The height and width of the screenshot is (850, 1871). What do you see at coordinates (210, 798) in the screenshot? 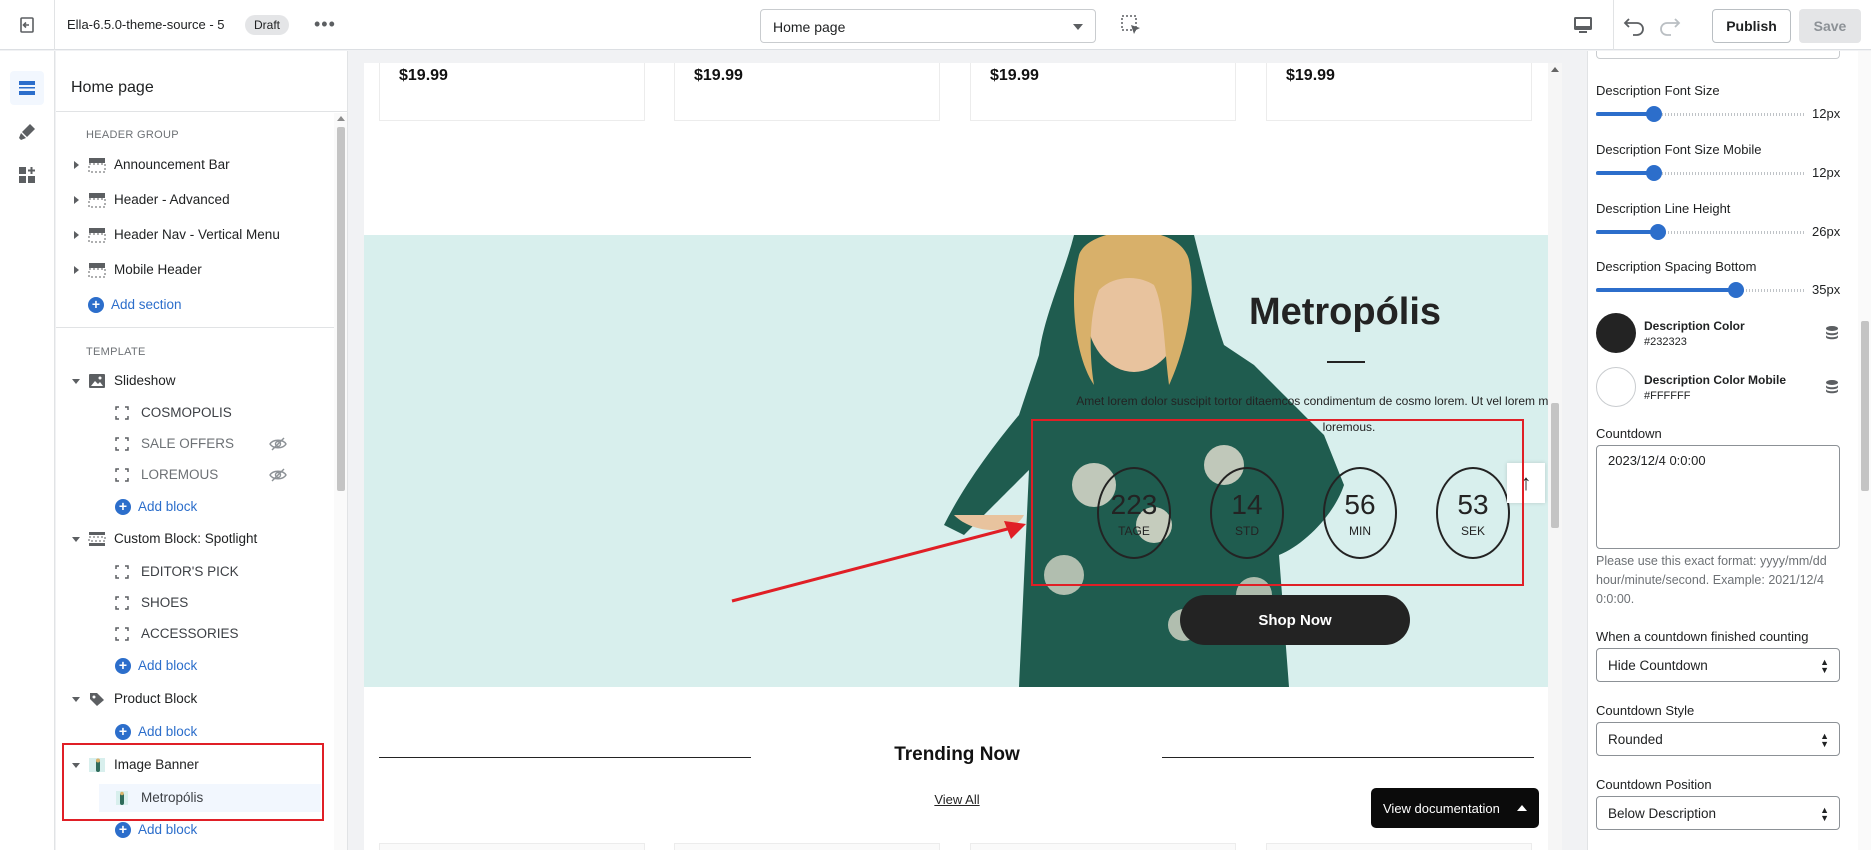
I see `block-metropolis: Metropólis` at bounding box center [210, 798].